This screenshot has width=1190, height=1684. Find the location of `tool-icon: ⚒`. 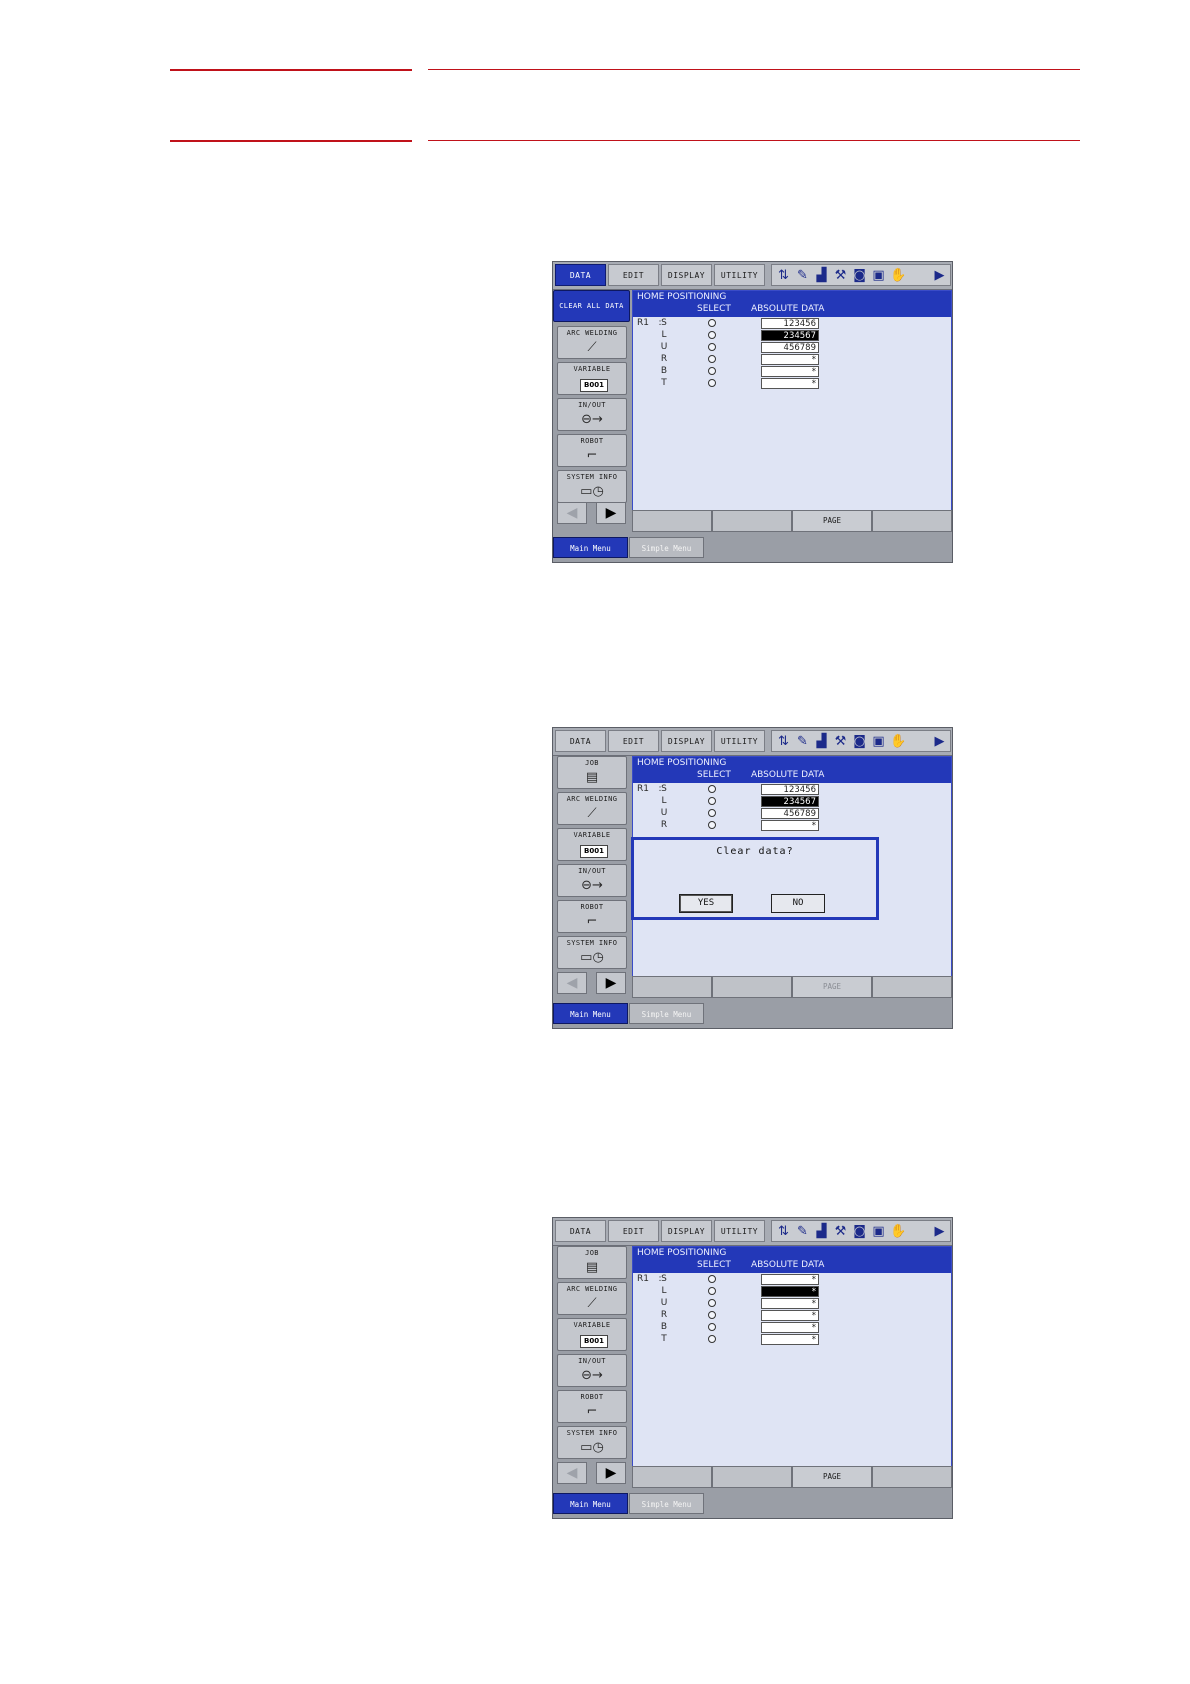

tool-icon: ⚒ is located at coordinates (840, 1231).